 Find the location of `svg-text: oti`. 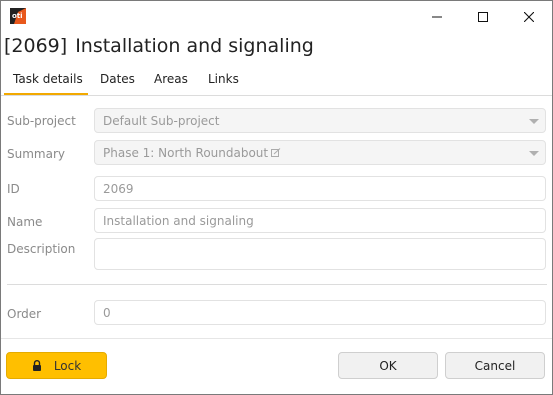

svg-text: oti is located at coordinates (17, 16).